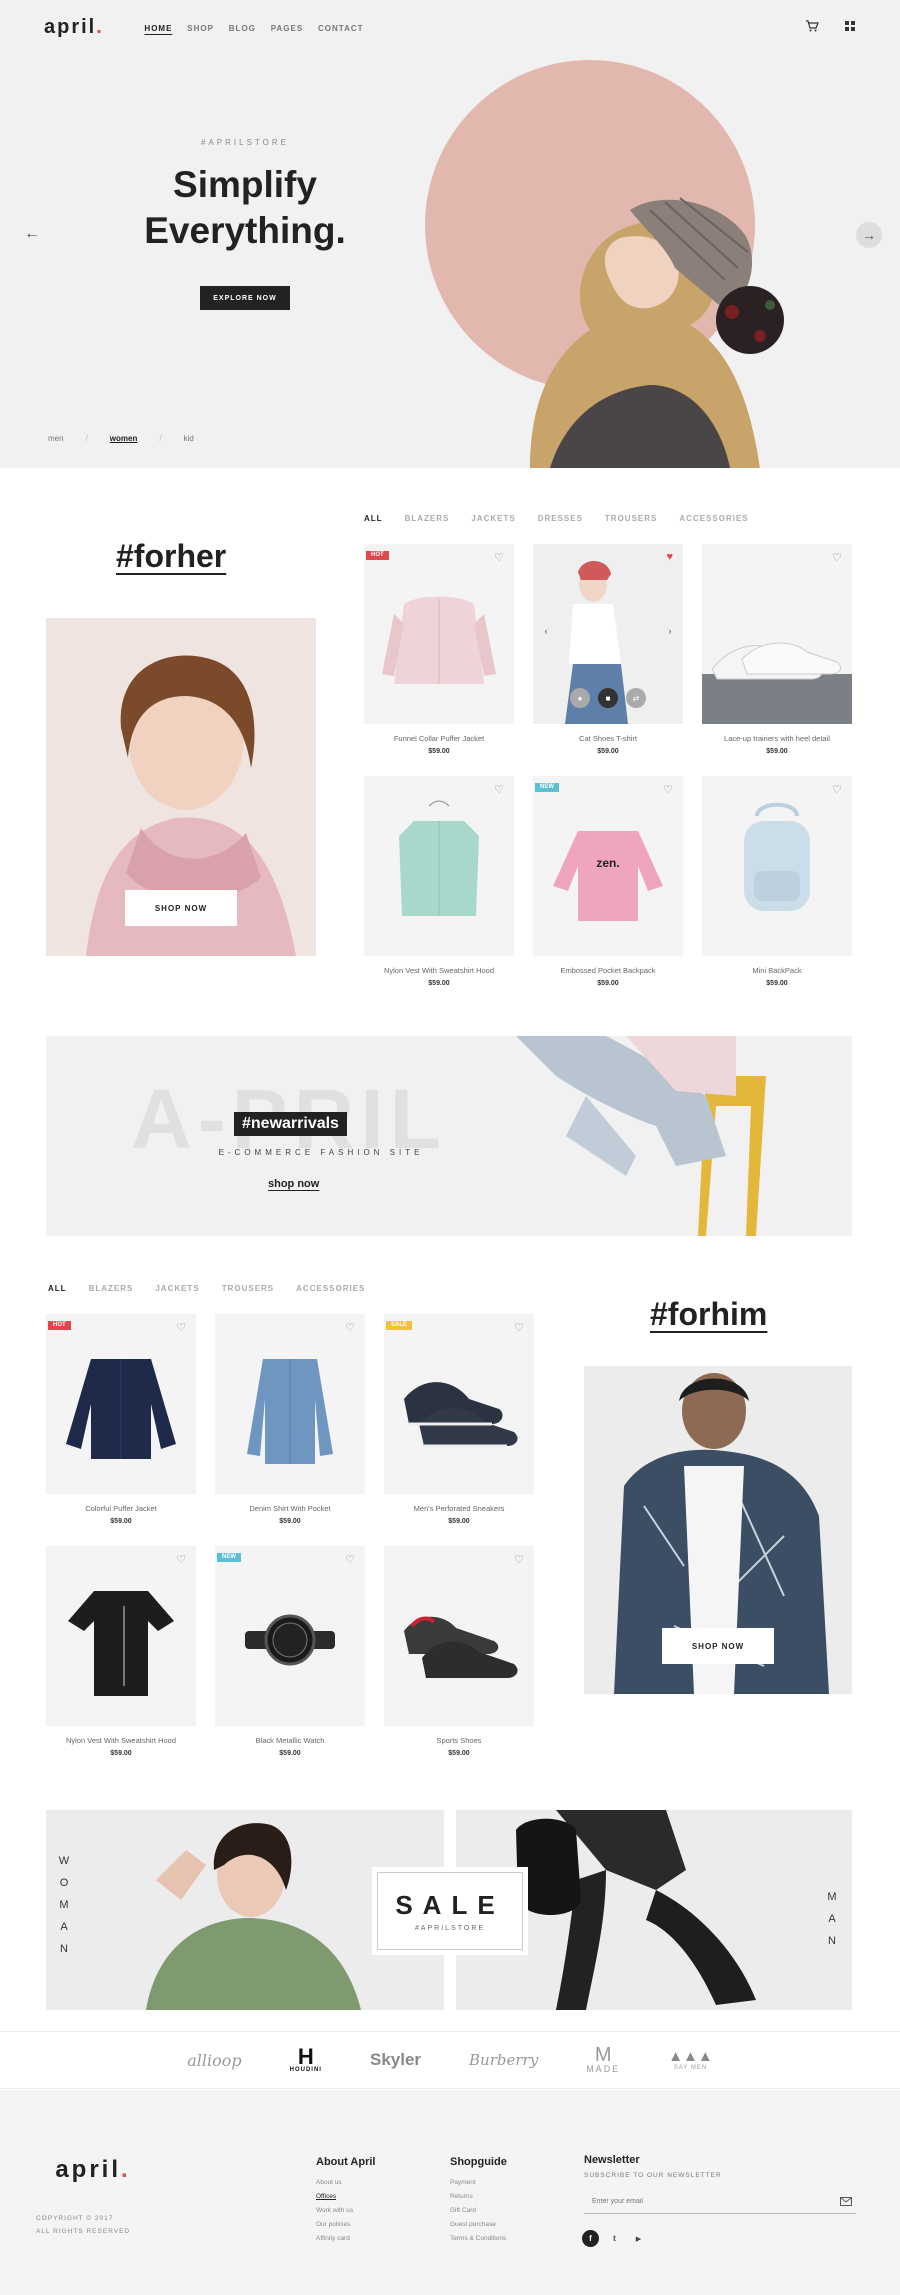 The width and height of the screenshot is (900, 2295). I want to click on product-name: Funnel Collar Puffer Jacket, so click(439, 738).